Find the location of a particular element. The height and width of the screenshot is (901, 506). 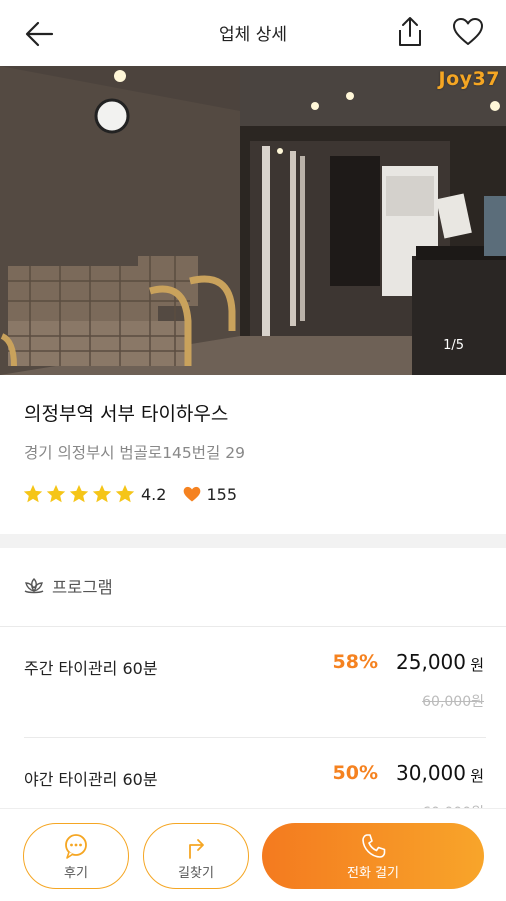

watermark-logo: Joy37 is located at coordinates (469, 79).